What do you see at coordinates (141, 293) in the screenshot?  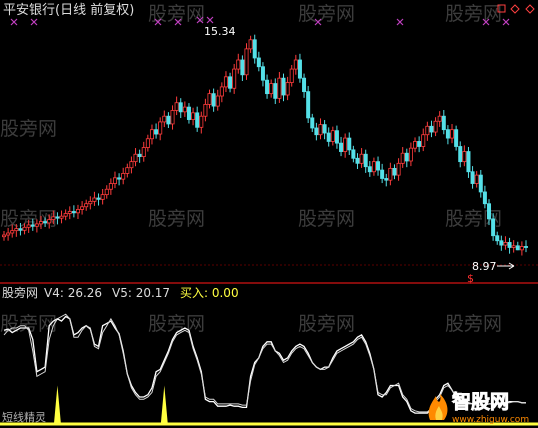 I see `v5-label: V5: 20.17` at bounding box center [141, 293].